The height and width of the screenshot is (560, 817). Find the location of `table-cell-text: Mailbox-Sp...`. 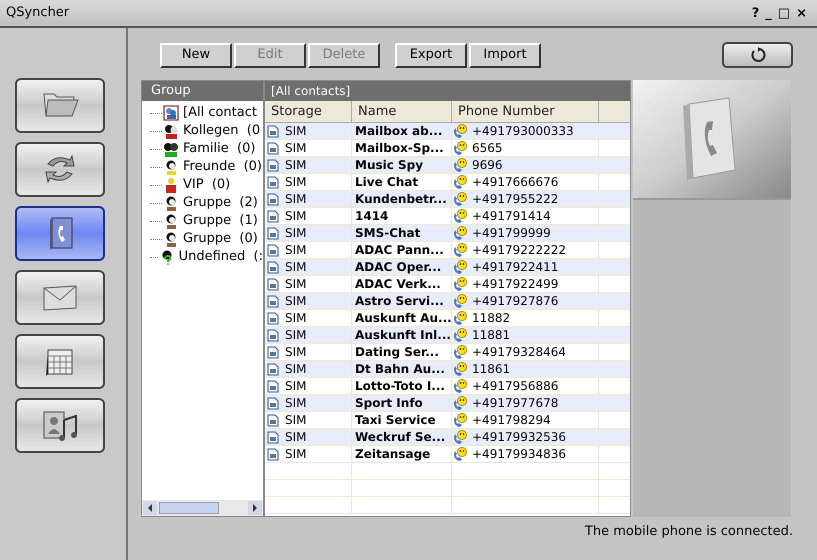

table-cell-text: Mailbox-Sp... is located at coordinates (399, 148).